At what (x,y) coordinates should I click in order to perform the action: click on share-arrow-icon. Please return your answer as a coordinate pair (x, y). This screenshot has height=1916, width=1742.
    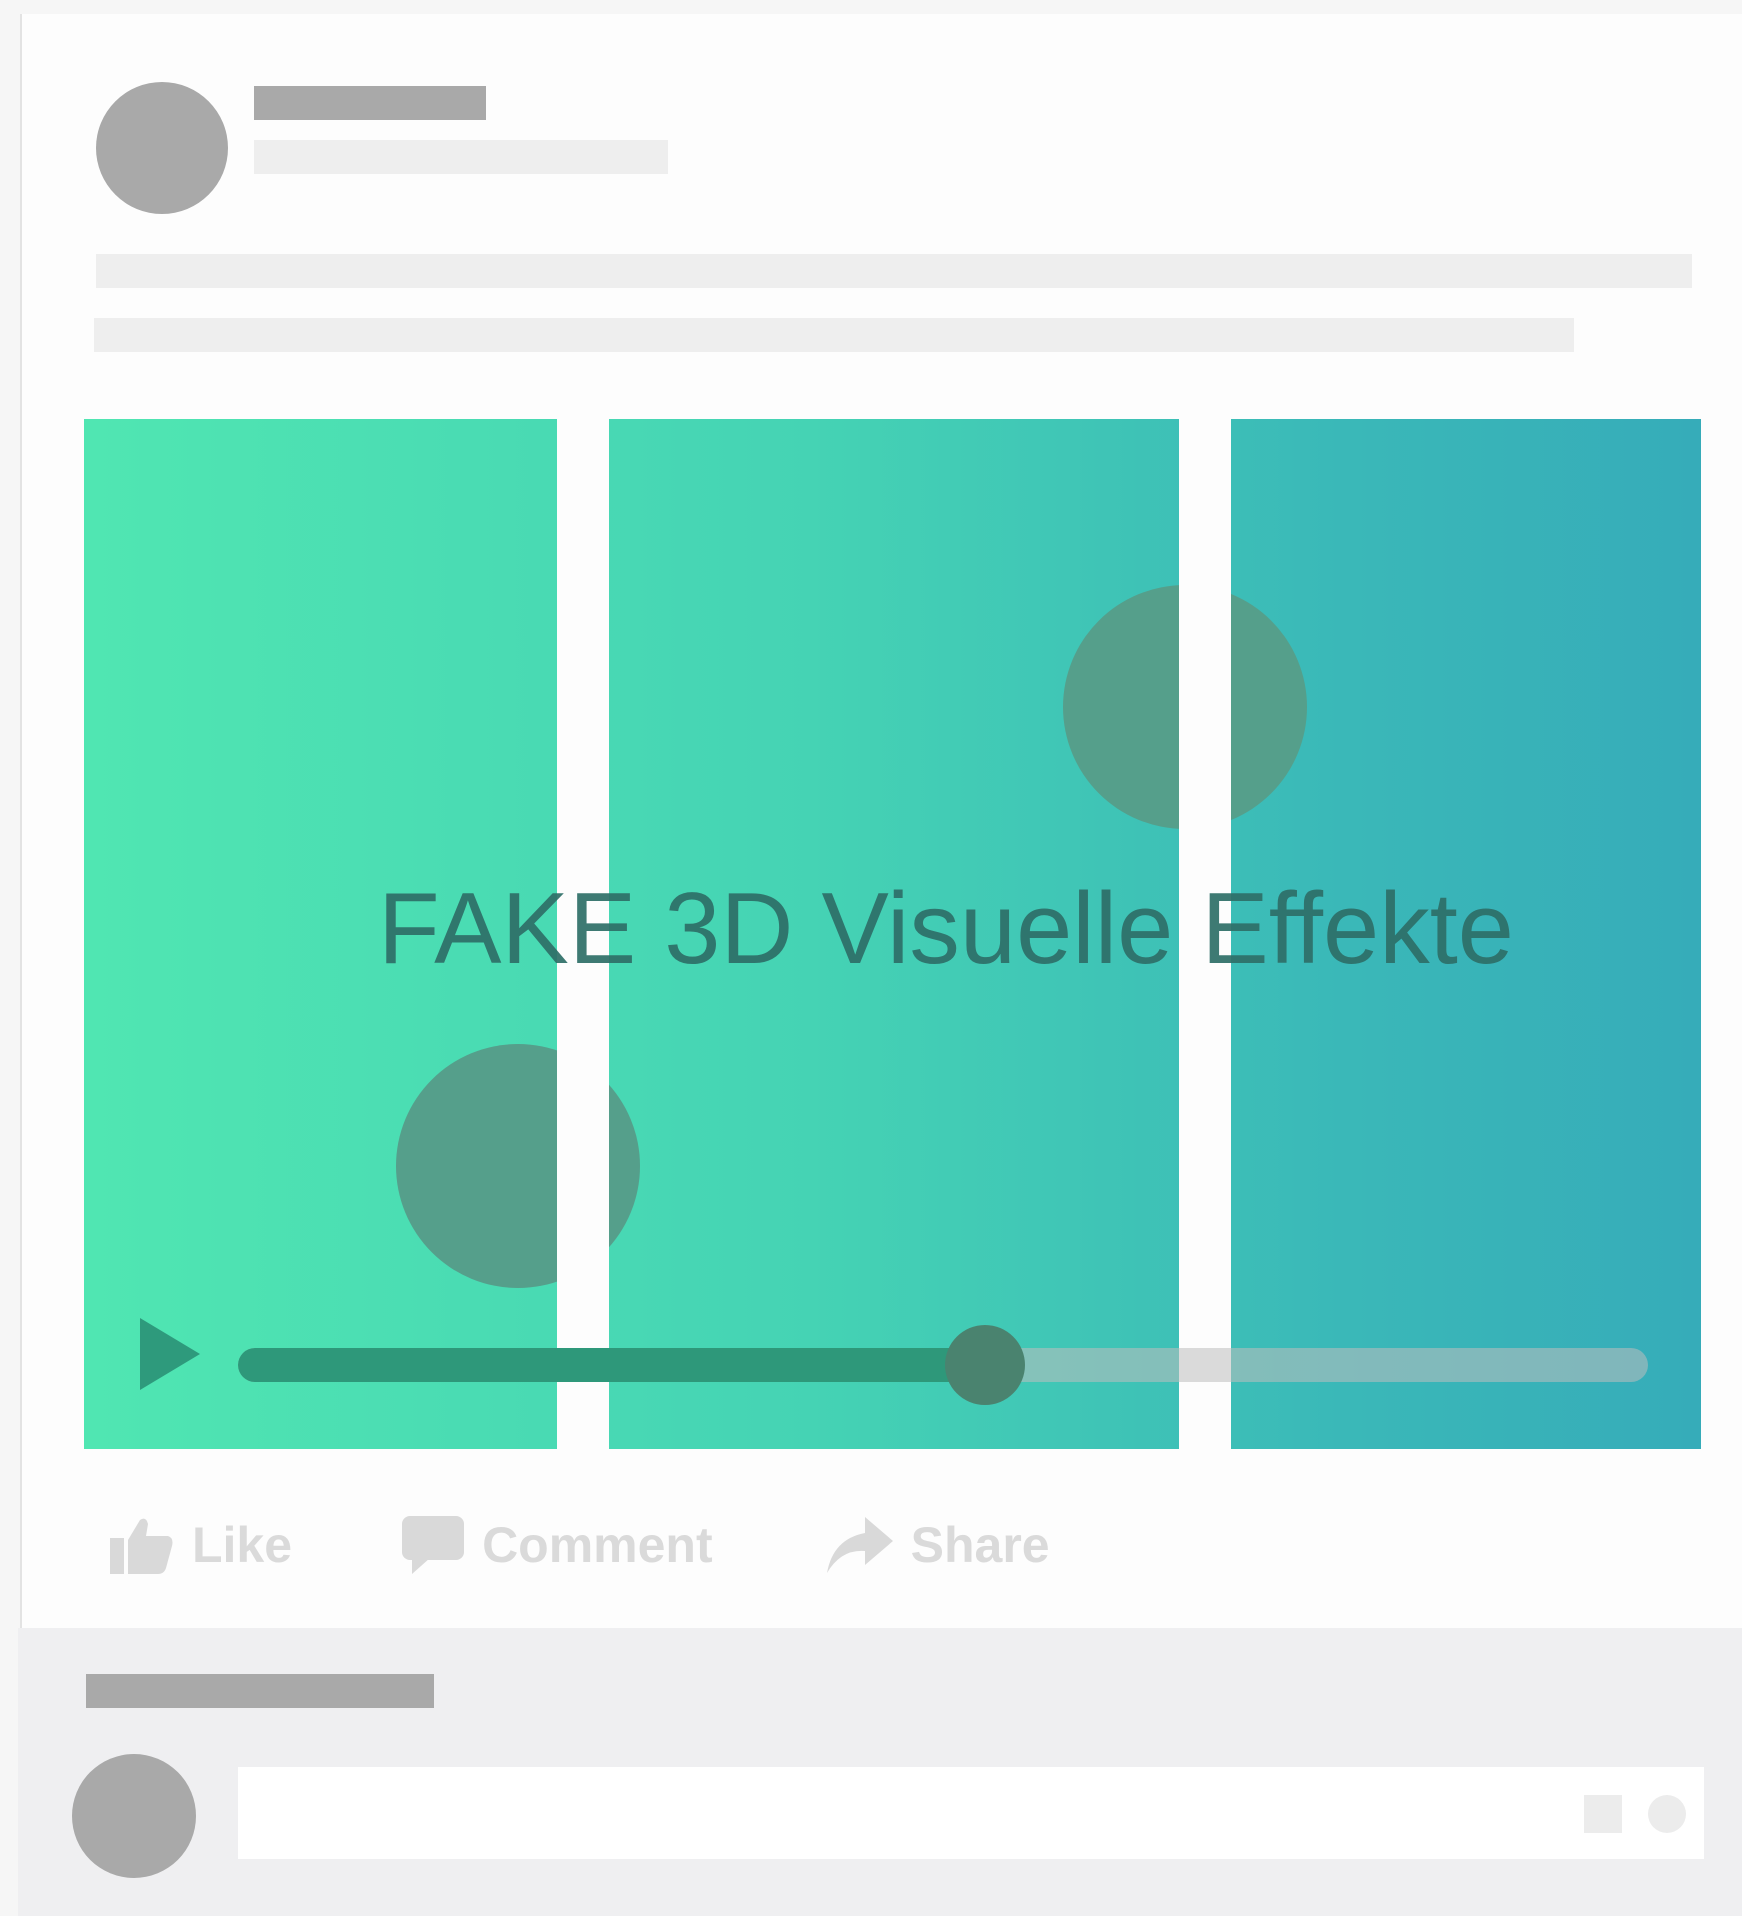
    Looking at the image, I should click on (859, 1545).